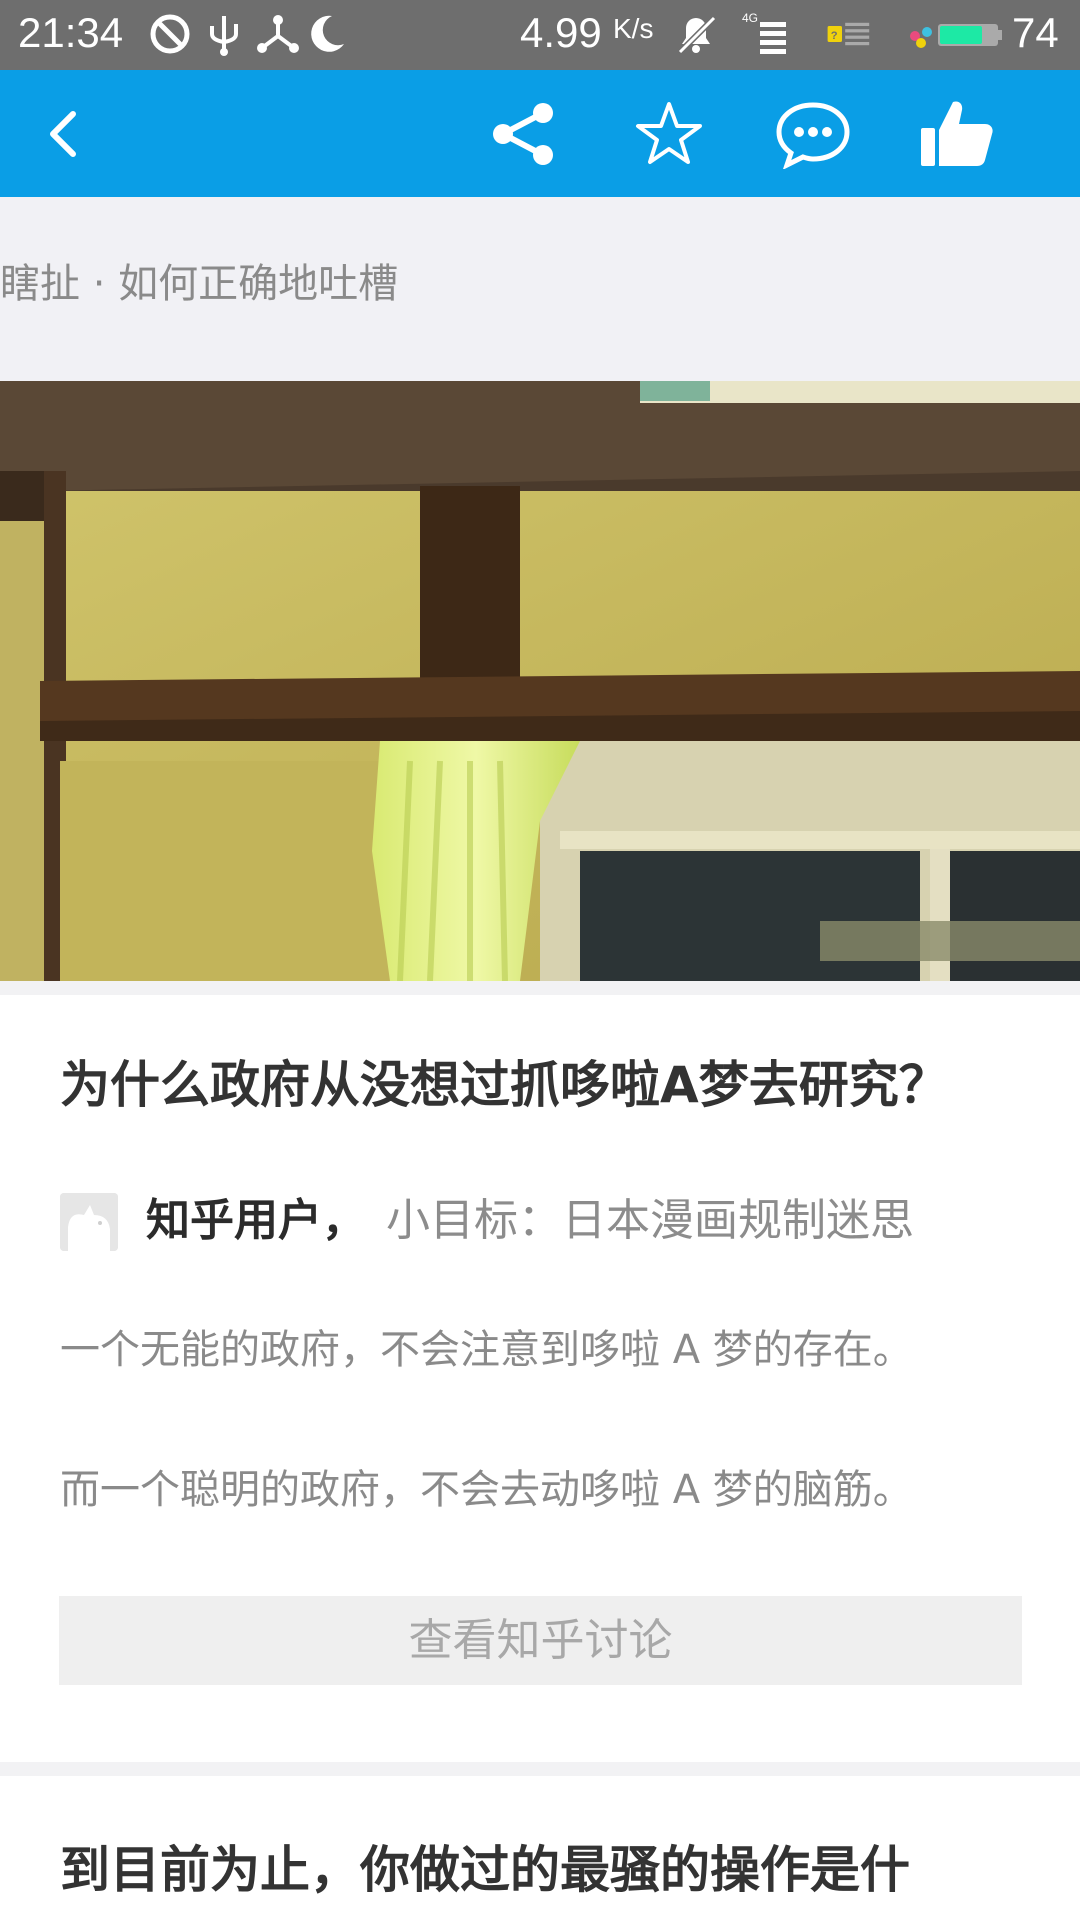 The width and height of the screenshot is (1080, 1920). I want to click on comment-button, so click(813, 134).